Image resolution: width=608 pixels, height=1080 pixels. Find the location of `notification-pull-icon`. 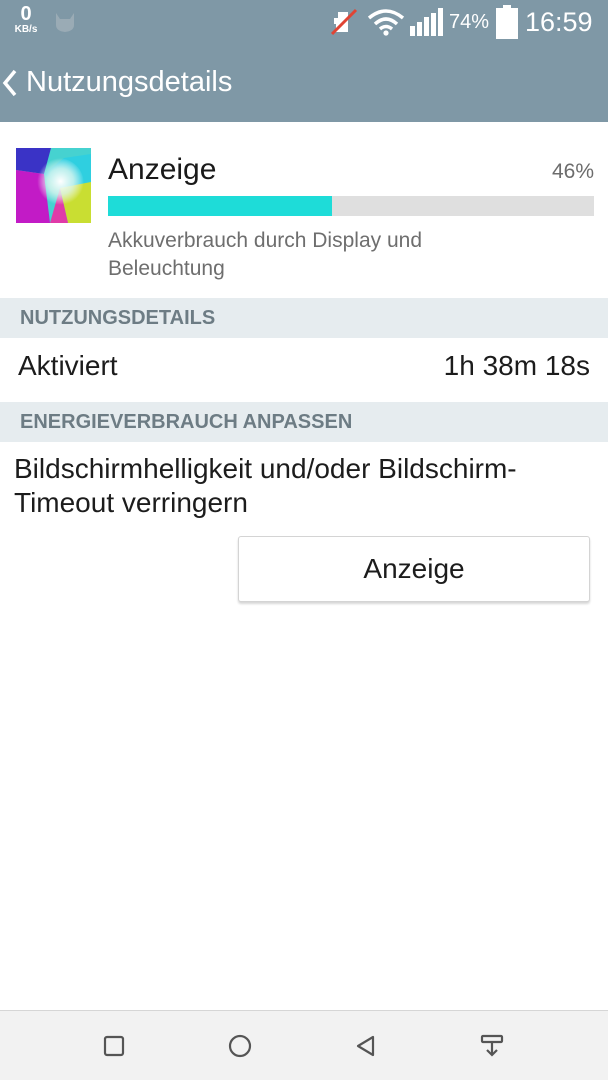

notification-pull-icon is located at coordinates (492, 1046).